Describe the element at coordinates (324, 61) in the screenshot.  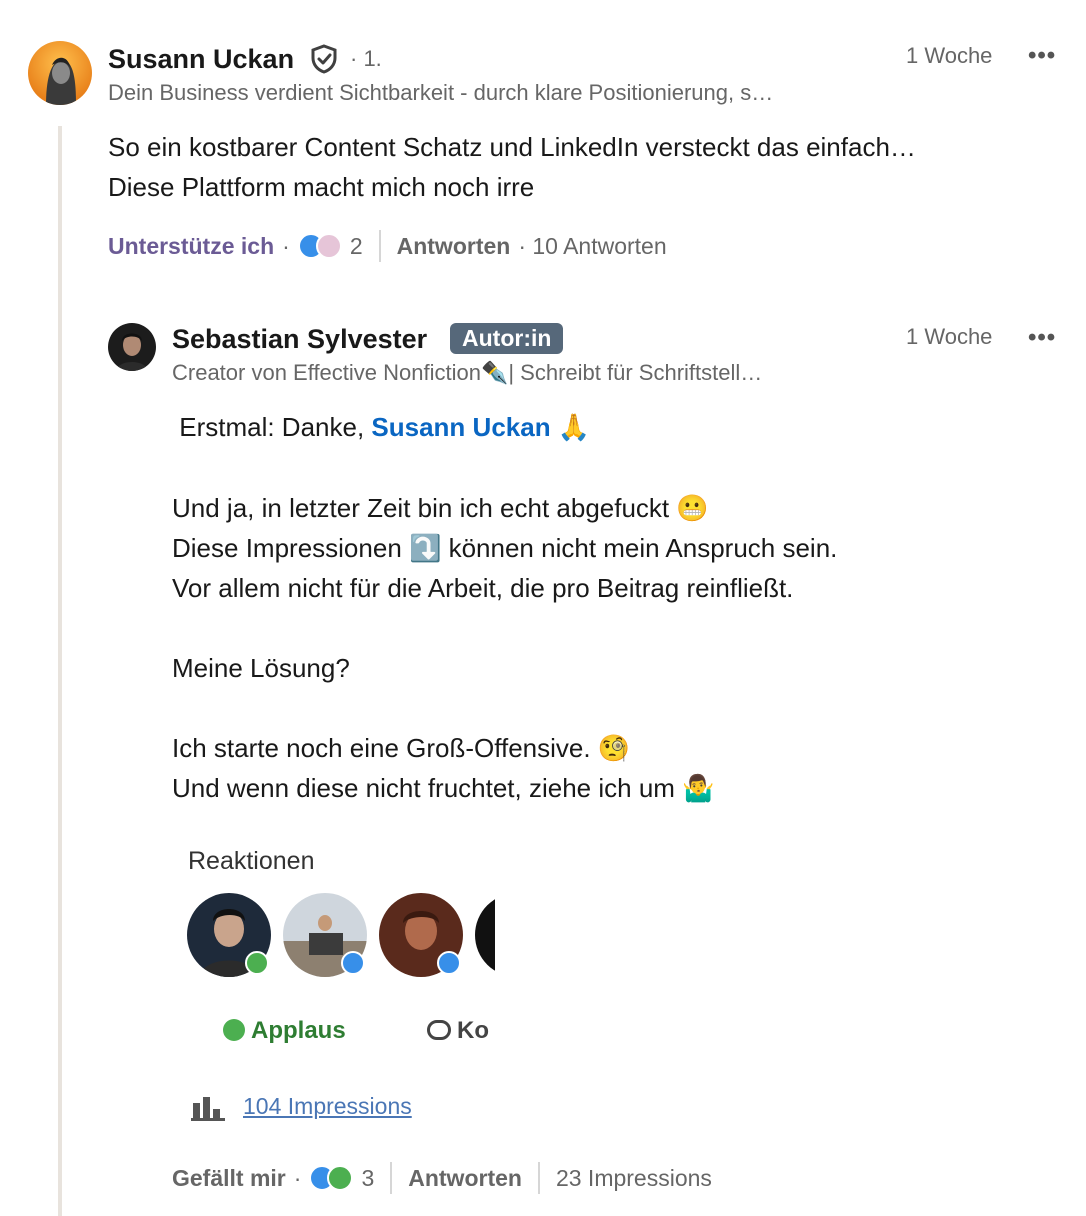
I see `verified-shield-icon` at that location.